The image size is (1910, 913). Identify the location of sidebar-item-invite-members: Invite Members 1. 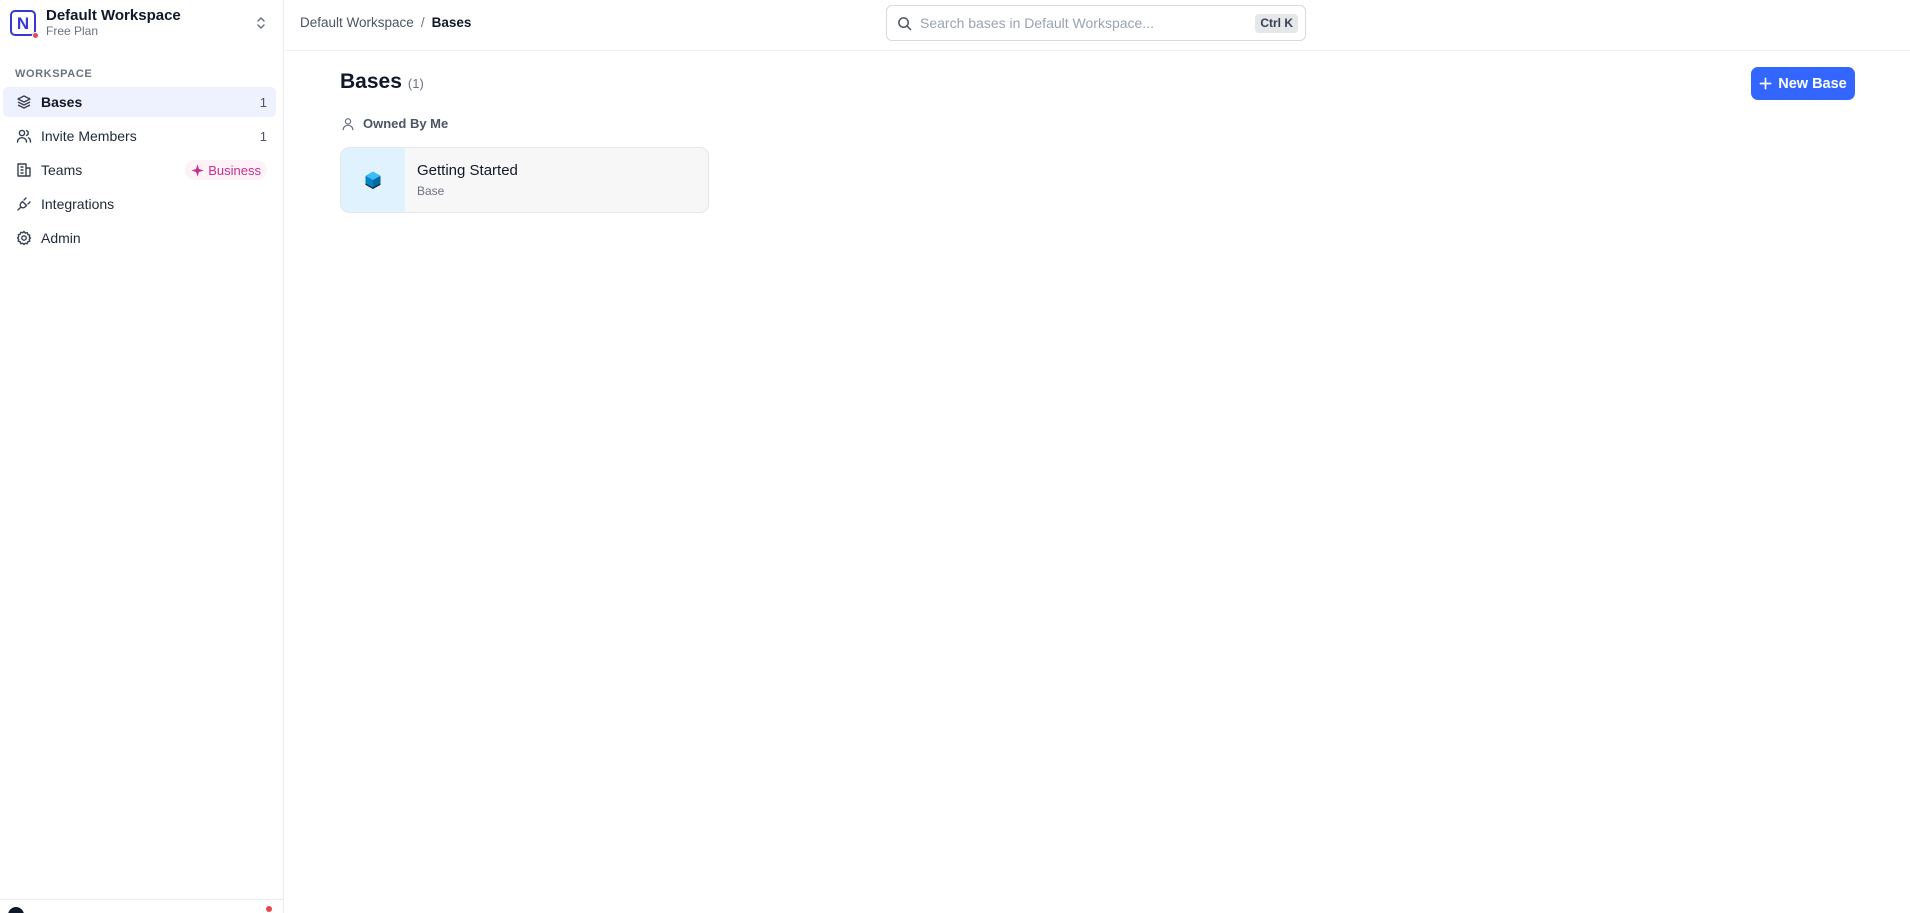
(139, 136).